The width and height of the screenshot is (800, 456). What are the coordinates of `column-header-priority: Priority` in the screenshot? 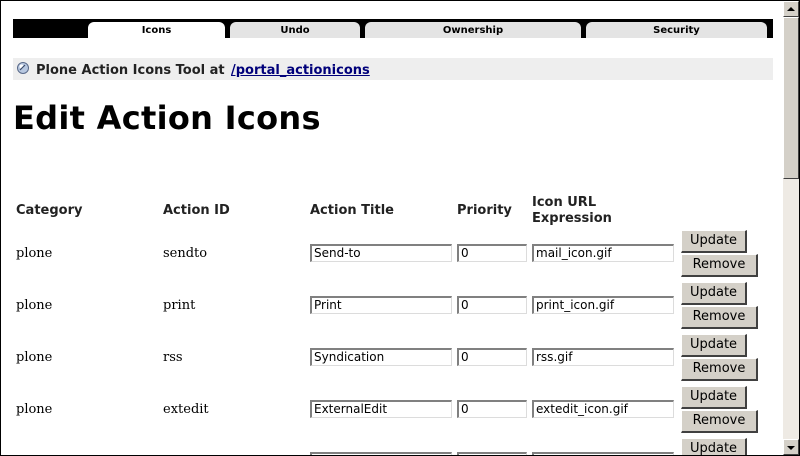 It's located at (484, 210).